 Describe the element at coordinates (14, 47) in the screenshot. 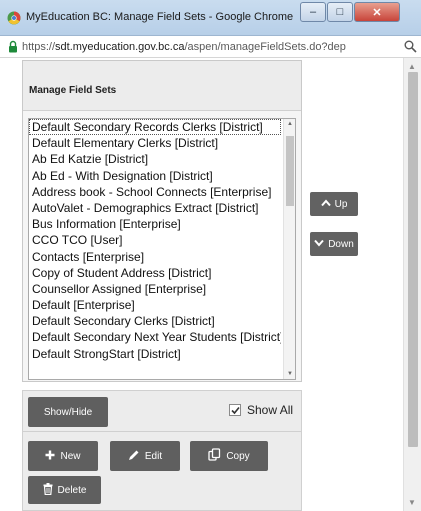

I see `lock-icon` at that location.